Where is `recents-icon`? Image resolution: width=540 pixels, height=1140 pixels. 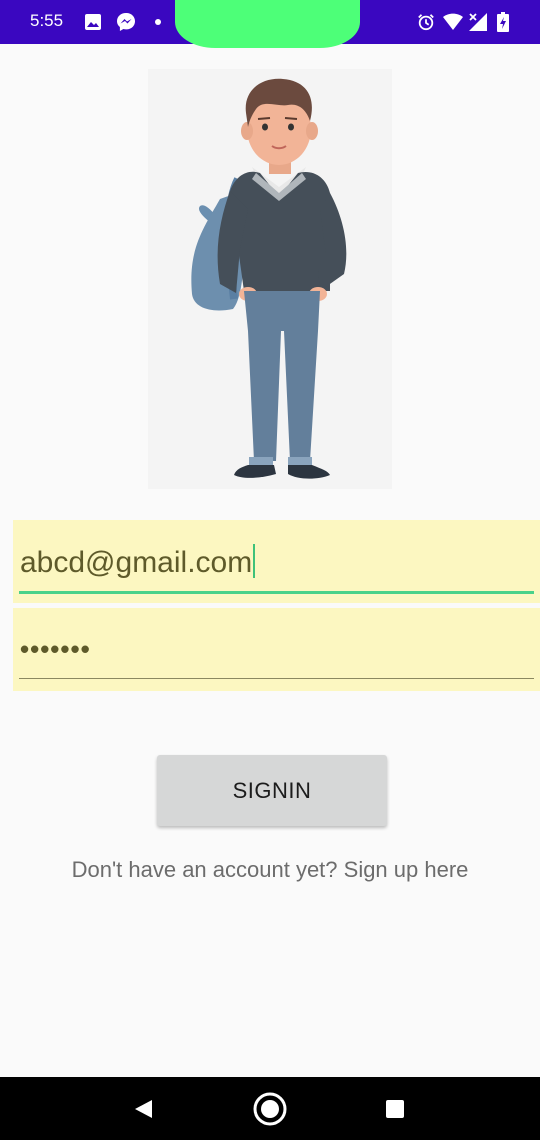
recents-icon is located at coordinates (395, 1109).